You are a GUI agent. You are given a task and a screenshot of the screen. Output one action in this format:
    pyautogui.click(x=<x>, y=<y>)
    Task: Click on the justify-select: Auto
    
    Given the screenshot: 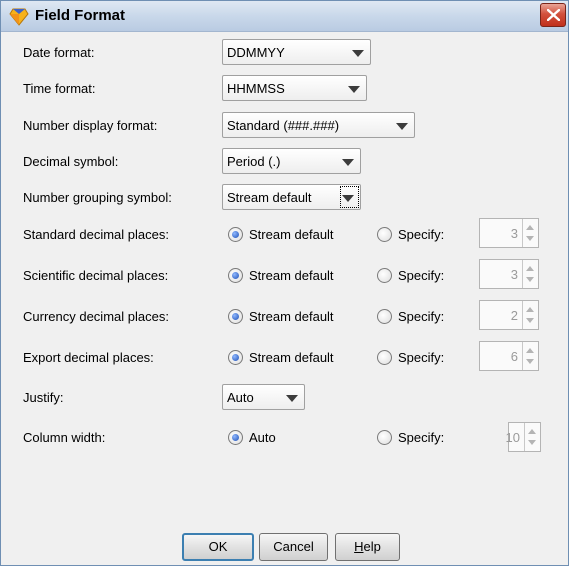 What is the action you would take?
    pyautogui.click(x=263, y=397)
    